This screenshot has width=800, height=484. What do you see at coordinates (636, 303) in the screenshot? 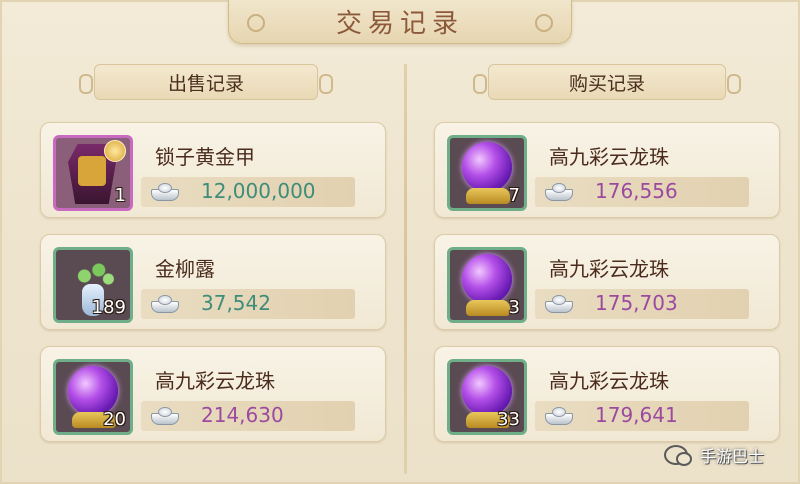
I see `item-price: 175,703` at bounding box center [636, 303].